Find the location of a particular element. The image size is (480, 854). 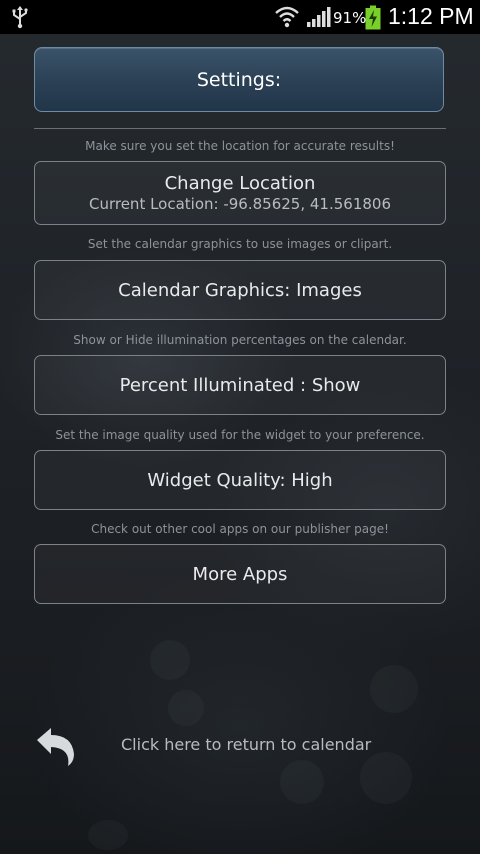

widget-quality-label: Widget Quality: High is located at coordinates (240, 480).